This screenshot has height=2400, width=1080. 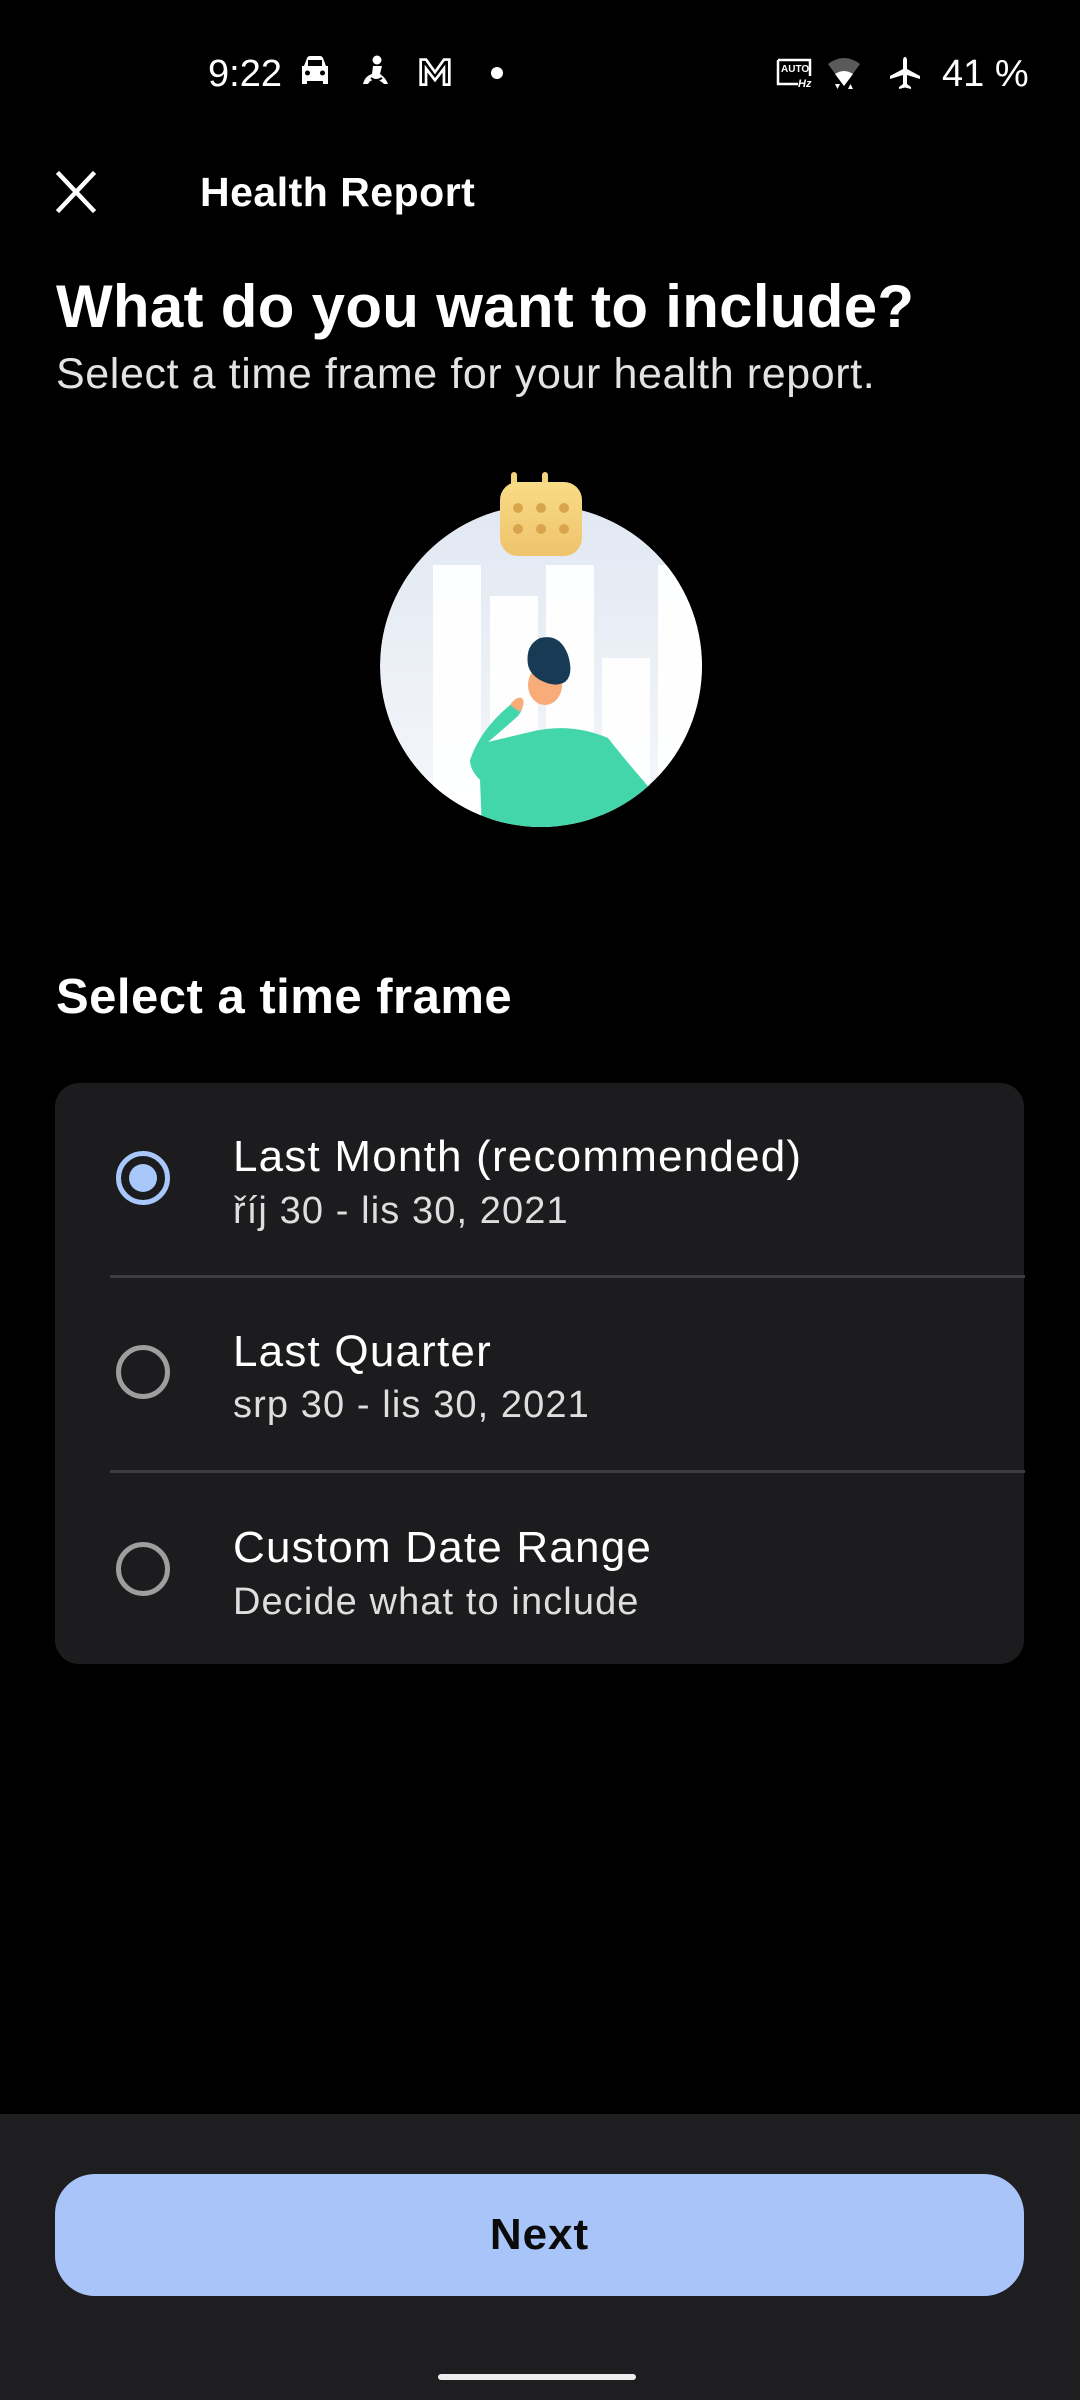 I want to click on meditation-icon, so click(x=375, y=69).